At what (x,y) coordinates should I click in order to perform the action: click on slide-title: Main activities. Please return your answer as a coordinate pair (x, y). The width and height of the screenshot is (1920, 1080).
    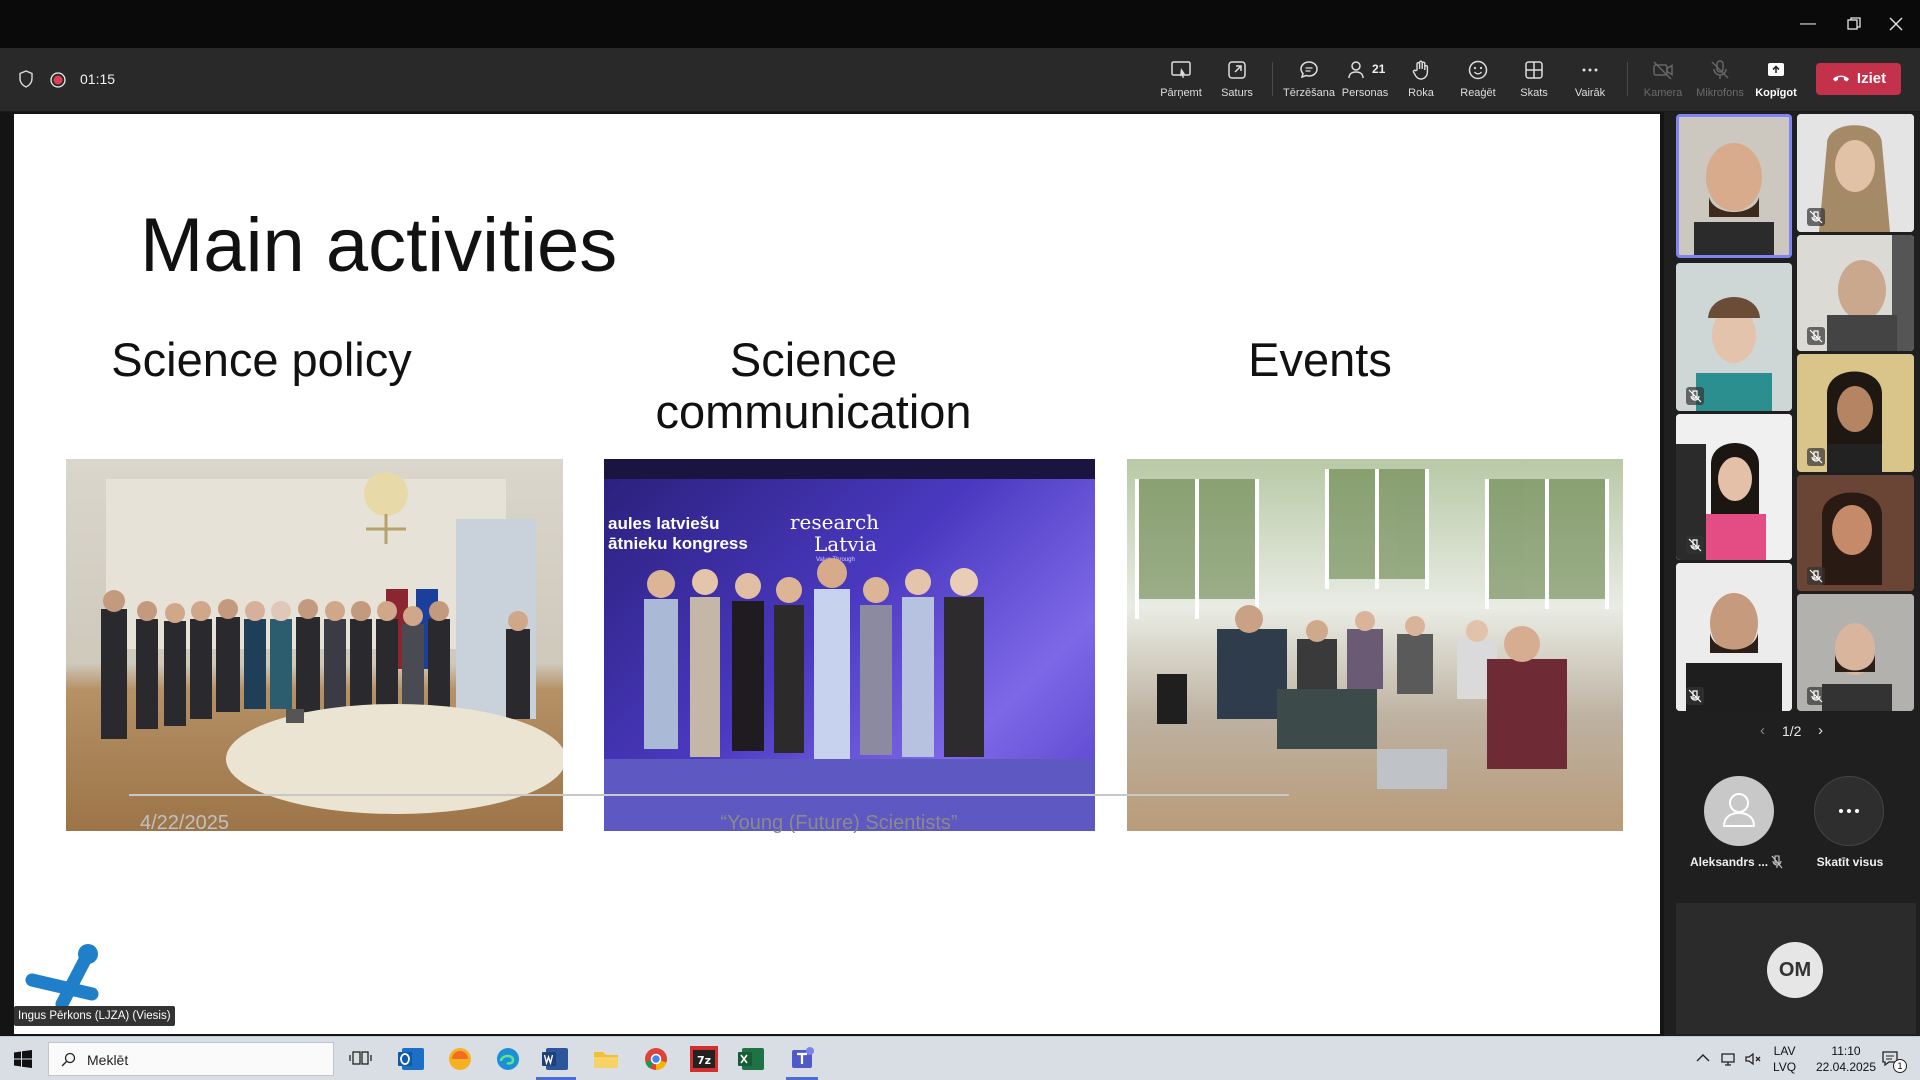
    Looking at the image, I should click on (379, 245).